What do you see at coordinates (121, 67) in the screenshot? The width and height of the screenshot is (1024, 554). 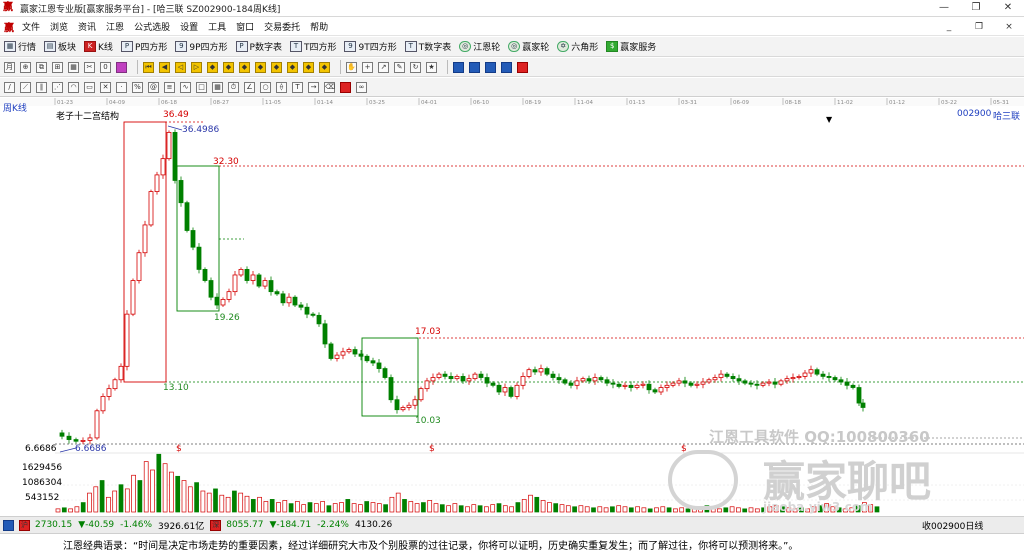 I see `flag-icon` at bounding box center [121, 67].